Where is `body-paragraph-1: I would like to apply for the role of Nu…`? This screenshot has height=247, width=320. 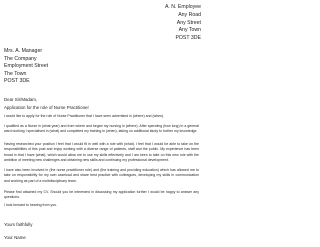
body-paragraph-1: I would like to apply for the role of Nu… is located at coordinates (84, 116).